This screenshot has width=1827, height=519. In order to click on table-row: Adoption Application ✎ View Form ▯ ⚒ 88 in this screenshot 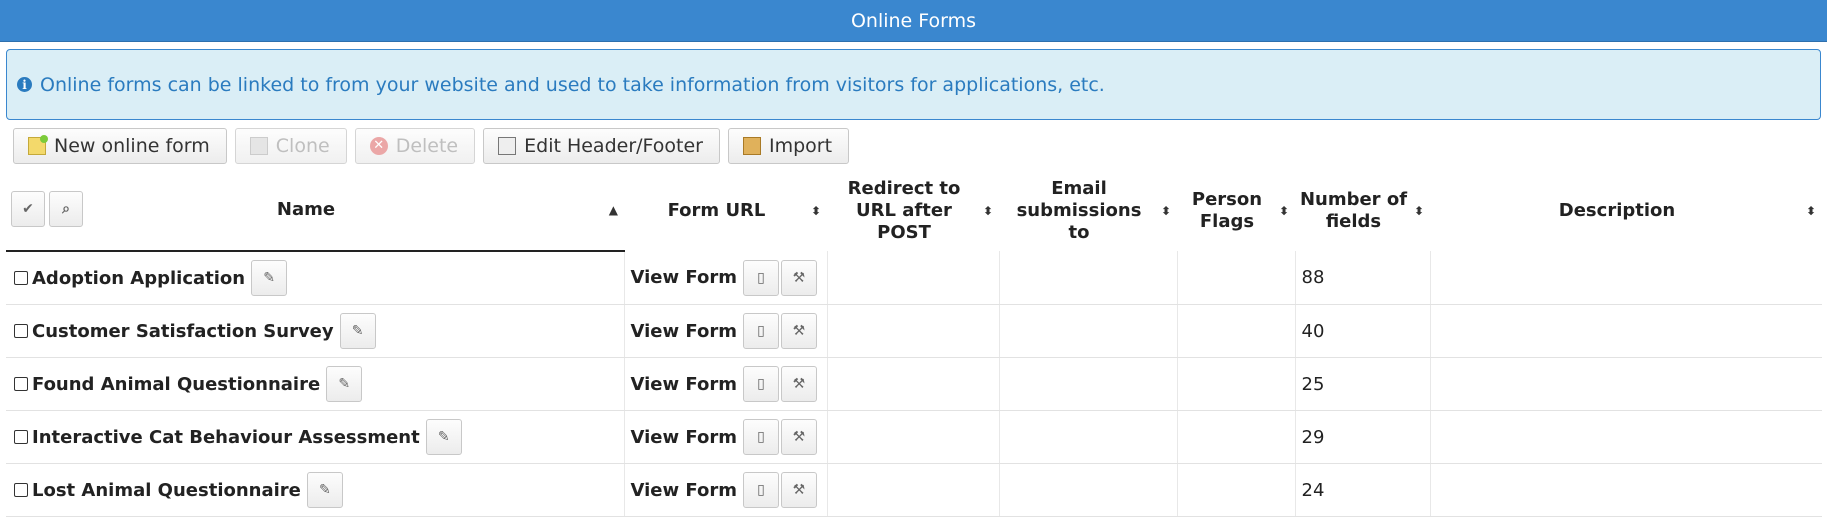, I will do `click(914, 278)`.